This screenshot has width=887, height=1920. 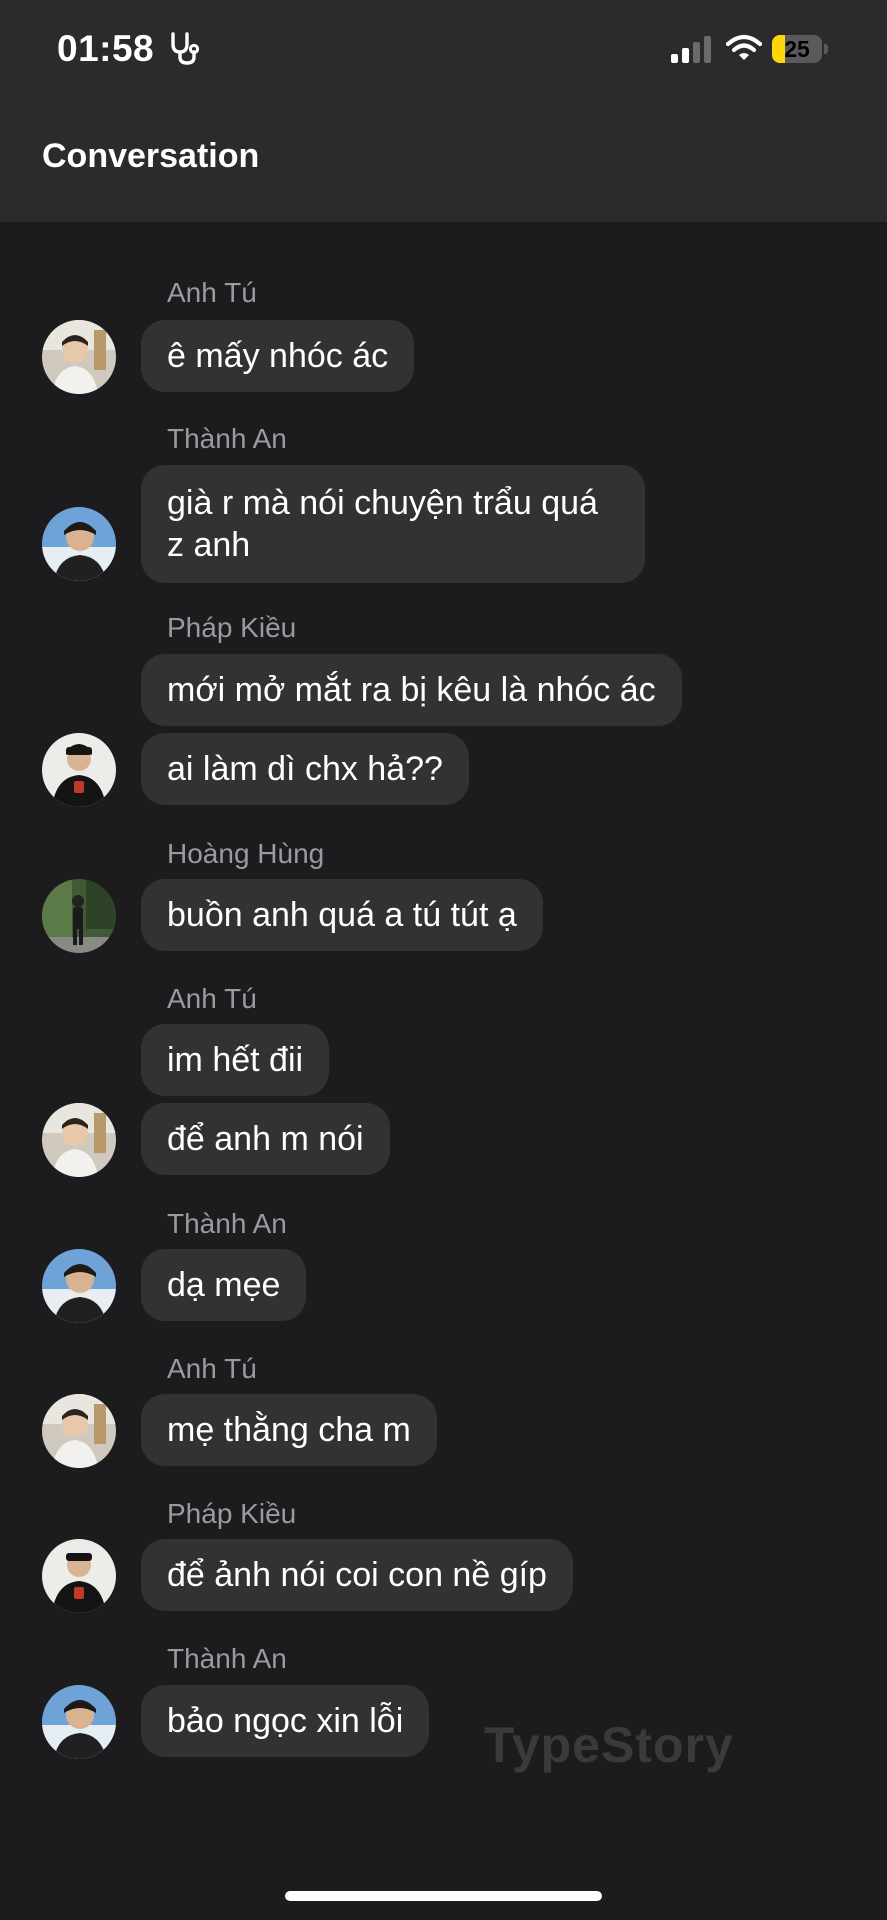 I want to click on battery-percentage: 25, so click(x=797, y=49).